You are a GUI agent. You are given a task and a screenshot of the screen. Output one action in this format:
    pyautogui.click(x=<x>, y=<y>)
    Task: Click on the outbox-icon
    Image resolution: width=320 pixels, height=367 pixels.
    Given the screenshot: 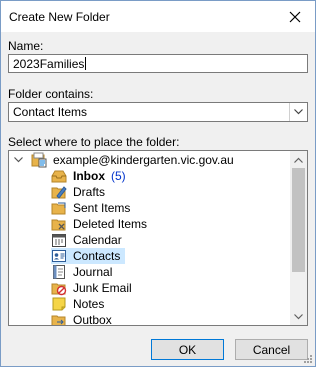 What is the action you would take?
    pyautogui.click(x=58, y=320)
    